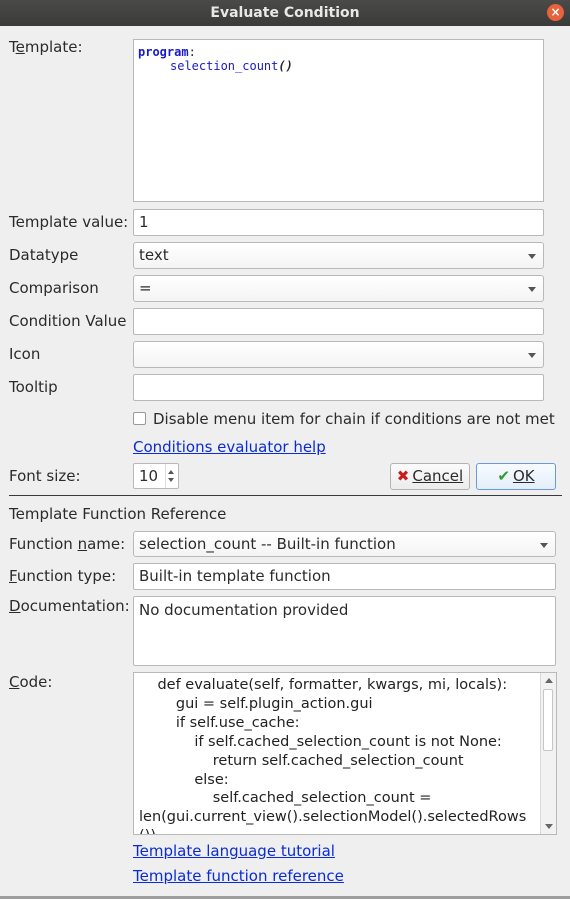 The image size is (570, 899). I want to click on template-function-reference-link: Template function reference, so click(238, 876).